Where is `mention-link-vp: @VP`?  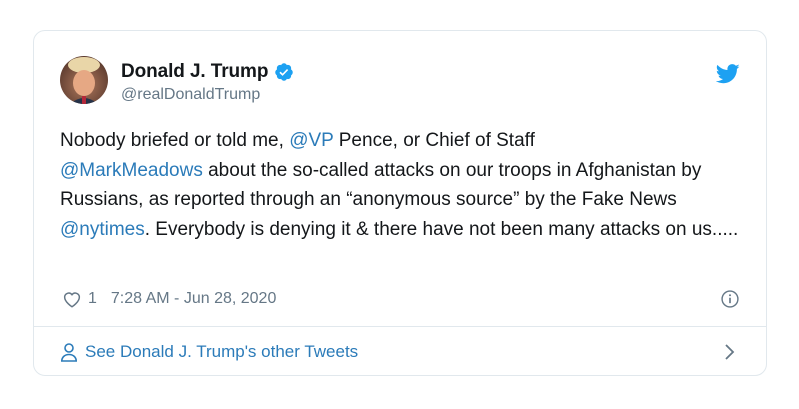 mention-link-vp: @VP is located at coordinates (311, 140).